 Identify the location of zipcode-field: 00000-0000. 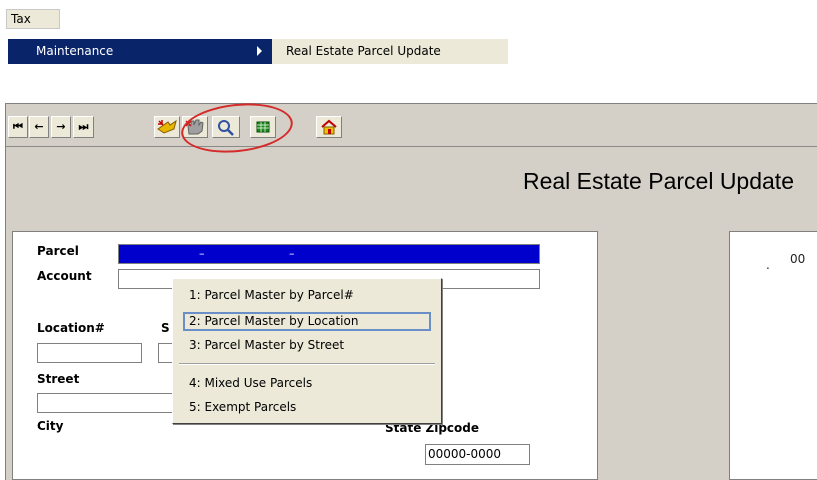
(477, 454).